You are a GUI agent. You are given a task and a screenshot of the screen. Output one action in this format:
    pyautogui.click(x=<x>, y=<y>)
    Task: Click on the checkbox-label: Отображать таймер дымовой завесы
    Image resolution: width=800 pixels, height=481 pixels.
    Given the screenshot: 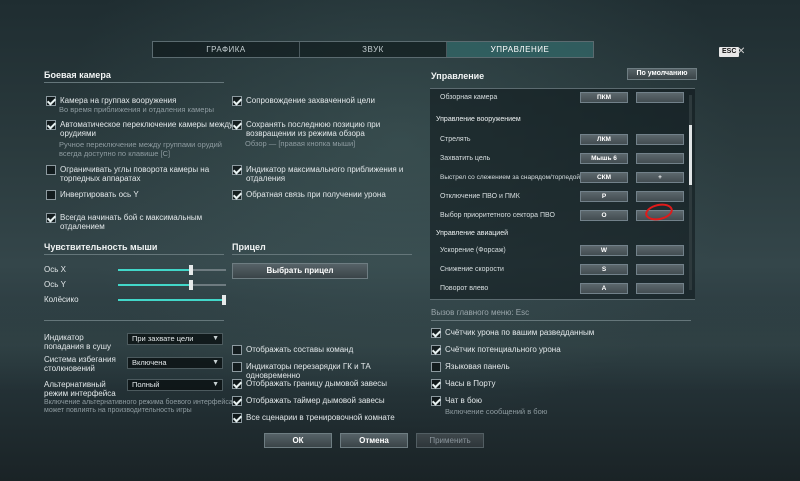 What is the action you would take?
    pyautogui.click(x=315, y=400)
    